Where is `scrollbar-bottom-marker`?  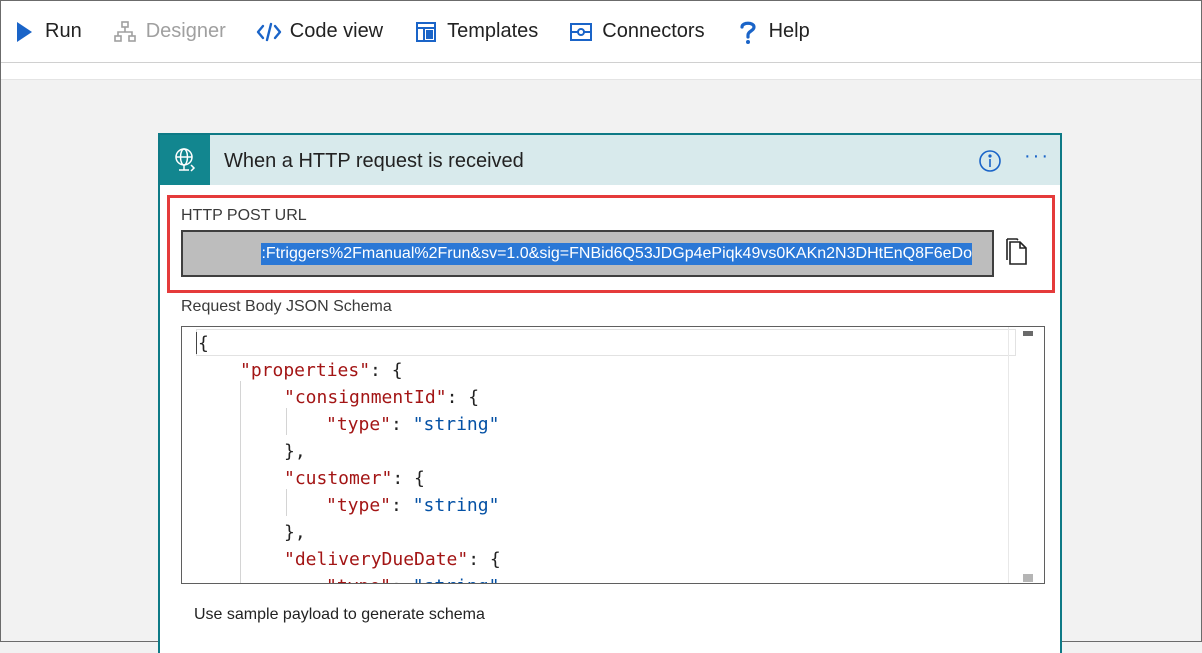
scrollbar-bottom-marker is located at coordinates (1028, 578).